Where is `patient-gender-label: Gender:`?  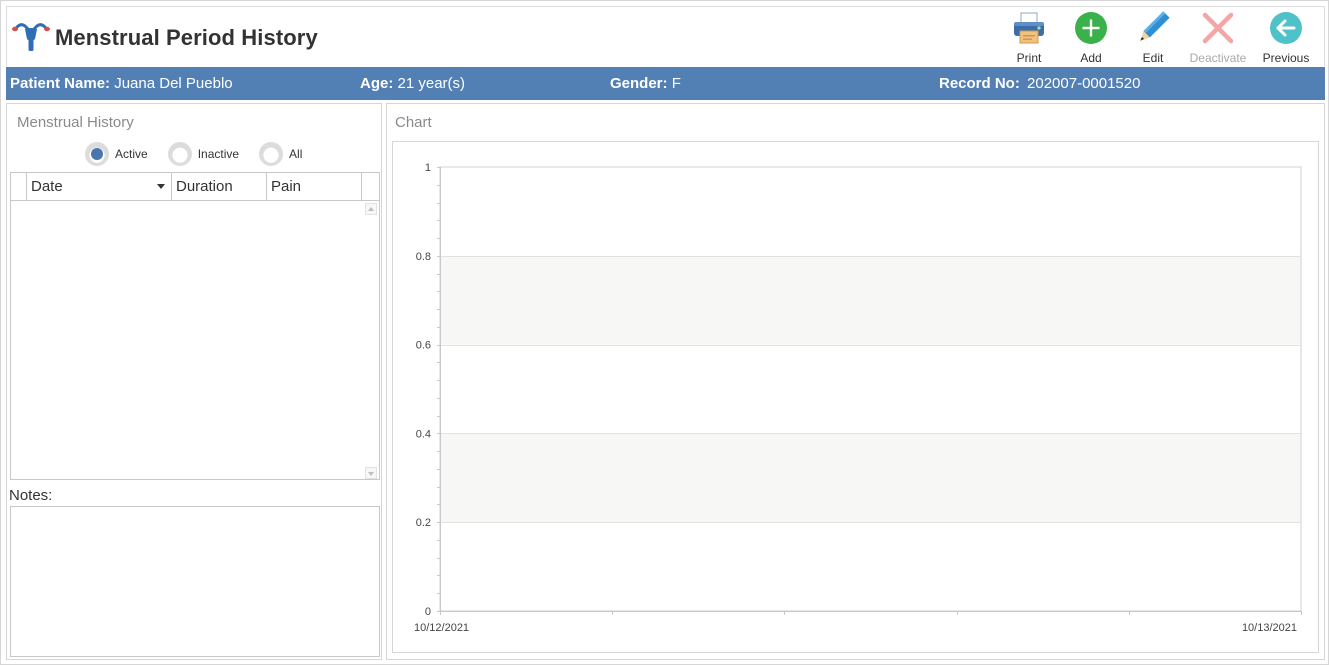
patient-gender-label: Gender: is located at coordinates (639, 83).